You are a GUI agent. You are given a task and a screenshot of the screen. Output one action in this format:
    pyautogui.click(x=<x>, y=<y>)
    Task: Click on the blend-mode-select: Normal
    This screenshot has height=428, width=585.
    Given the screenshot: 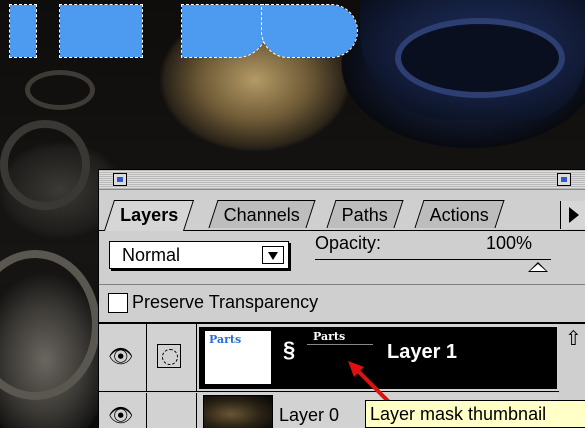 What is the action you would take?
    pyautogui.click(x=199, y=255)
    